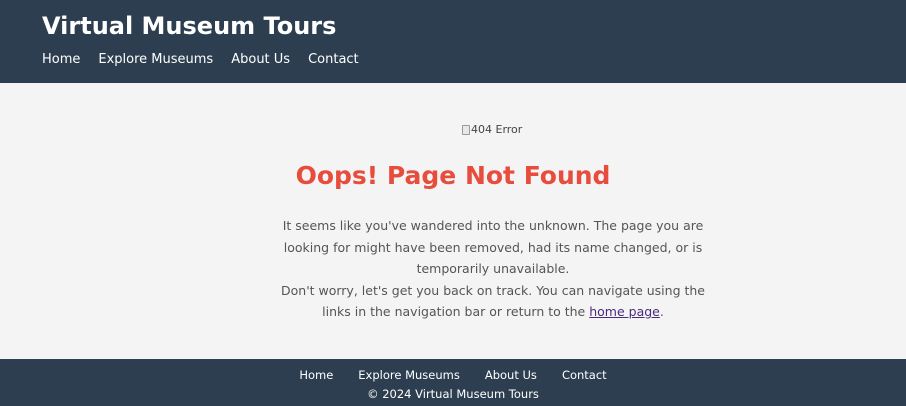 The width and height of the screenshot is (906, 406). I want to click on error-image: 404 Error, so click(492, 129).